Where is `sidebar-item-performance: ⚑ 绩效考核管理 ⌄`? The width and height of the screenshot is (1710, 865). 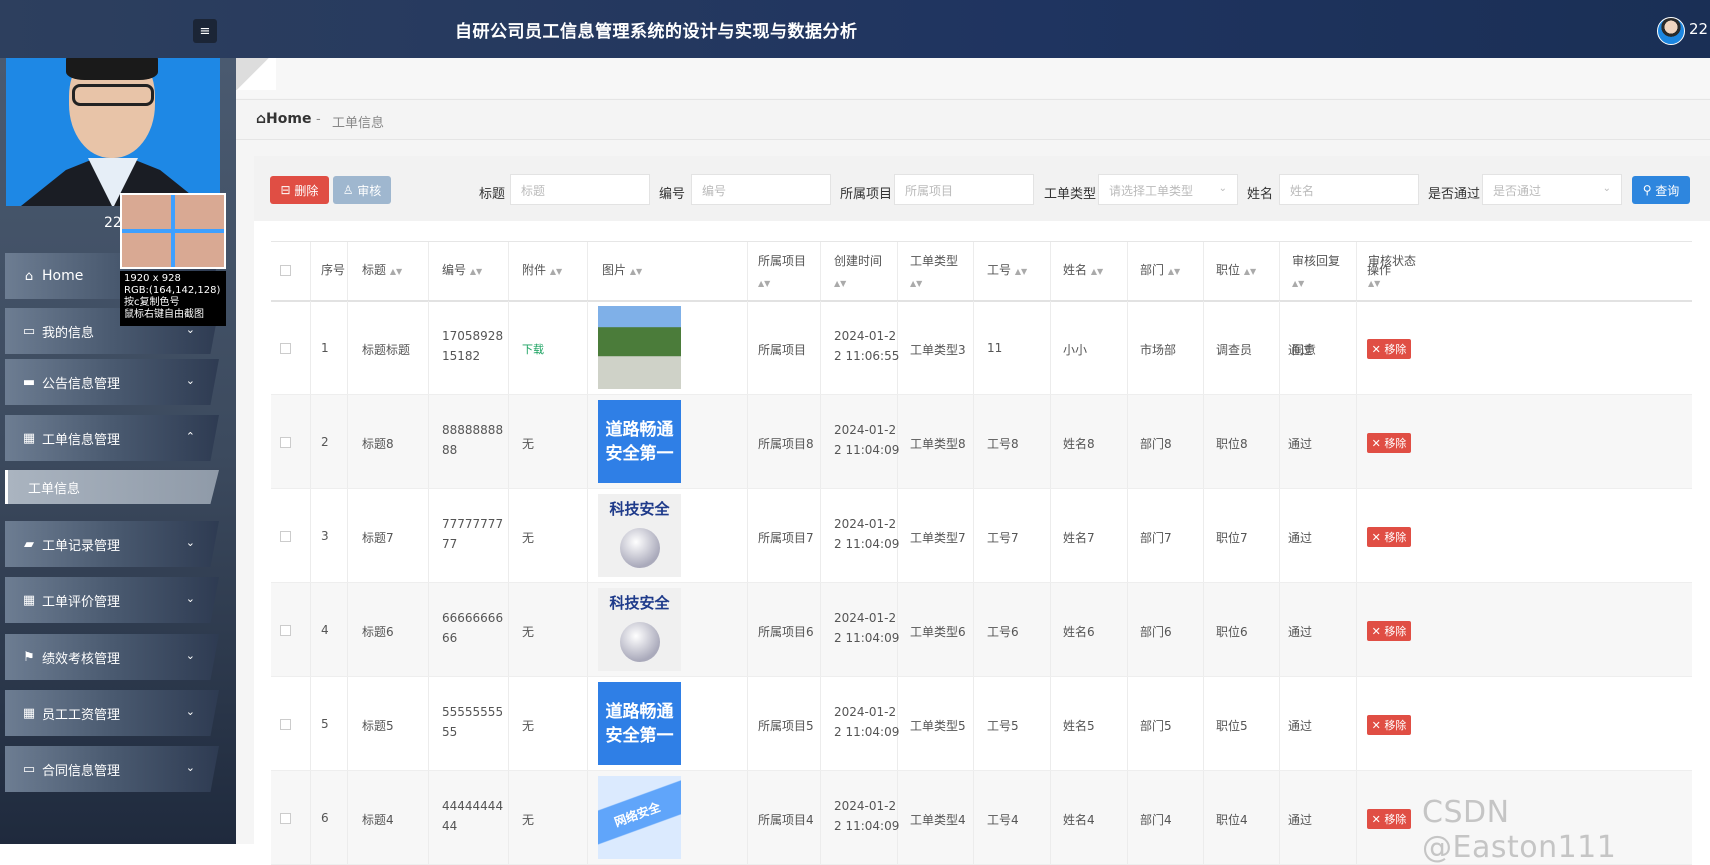 sidebar-item-performance: ⚑ 绩效考核管理 ⌄ is located at coordinates (112, 657).